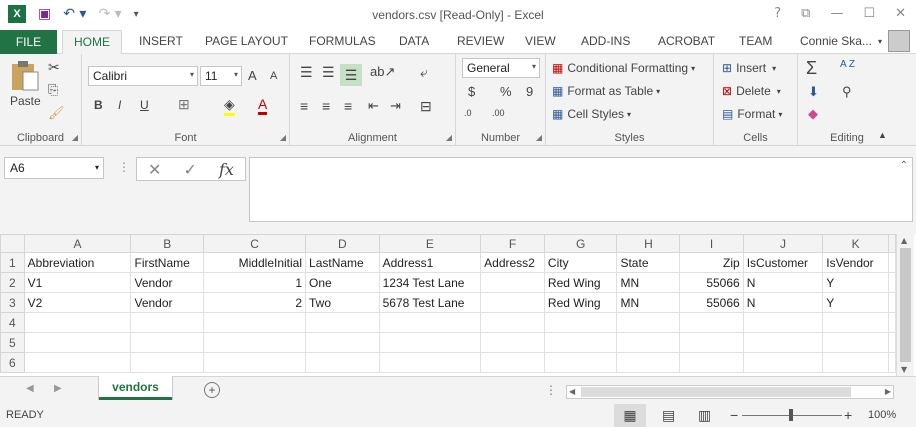  I want to click on zoom-in-button: +, so click(848, 415).